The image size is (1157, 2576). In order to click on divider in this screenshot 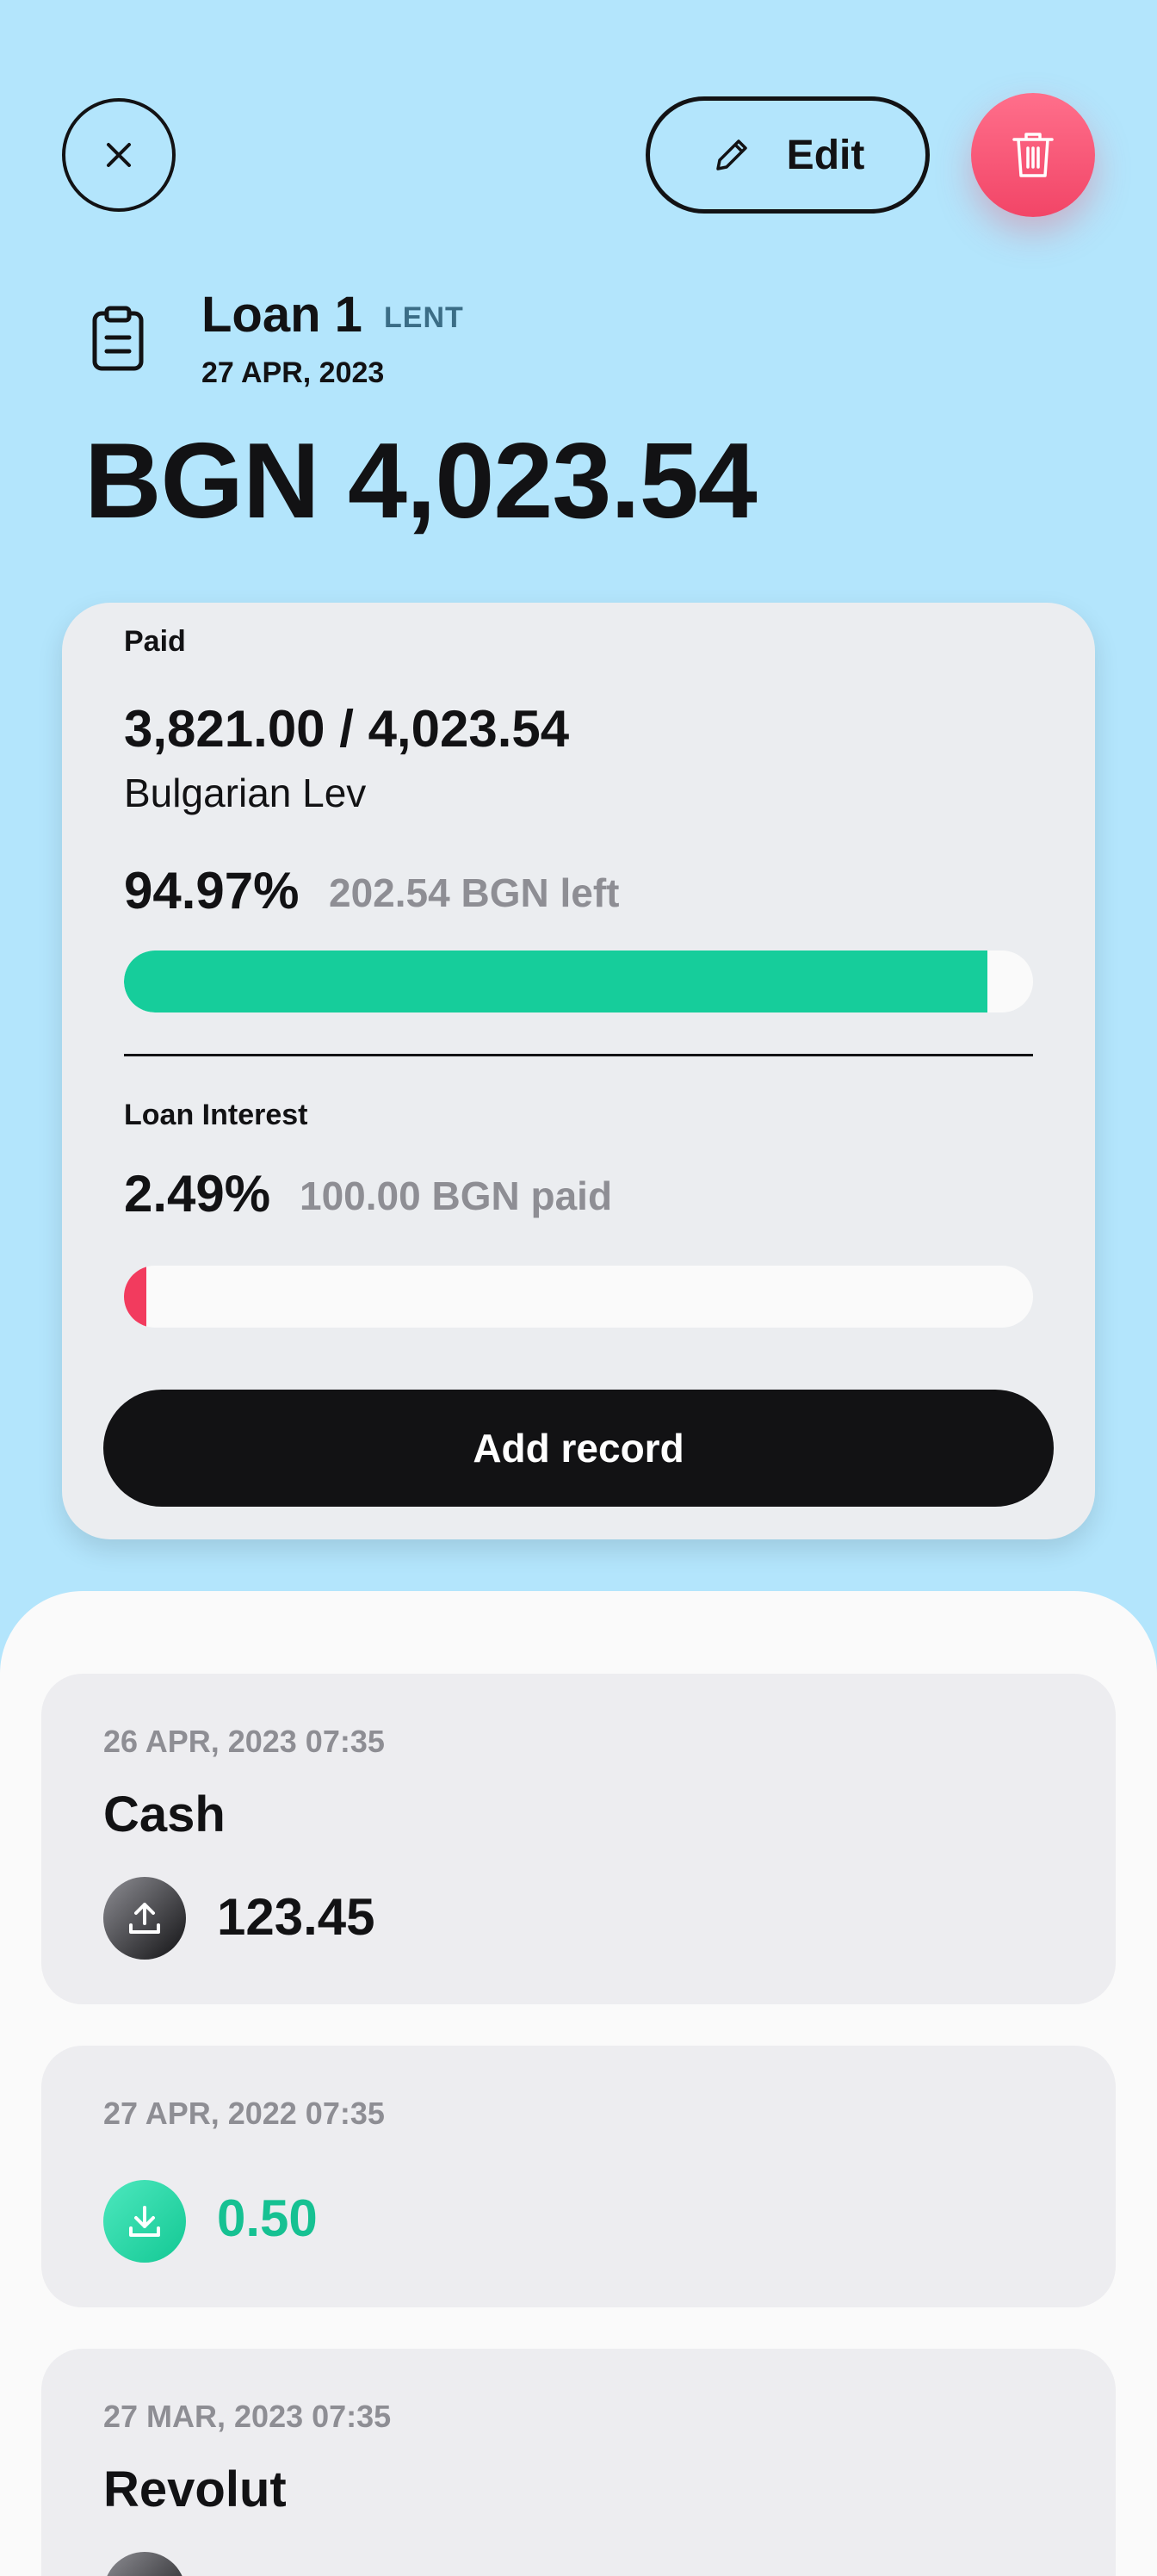, I will do `click(579, 1055)`.